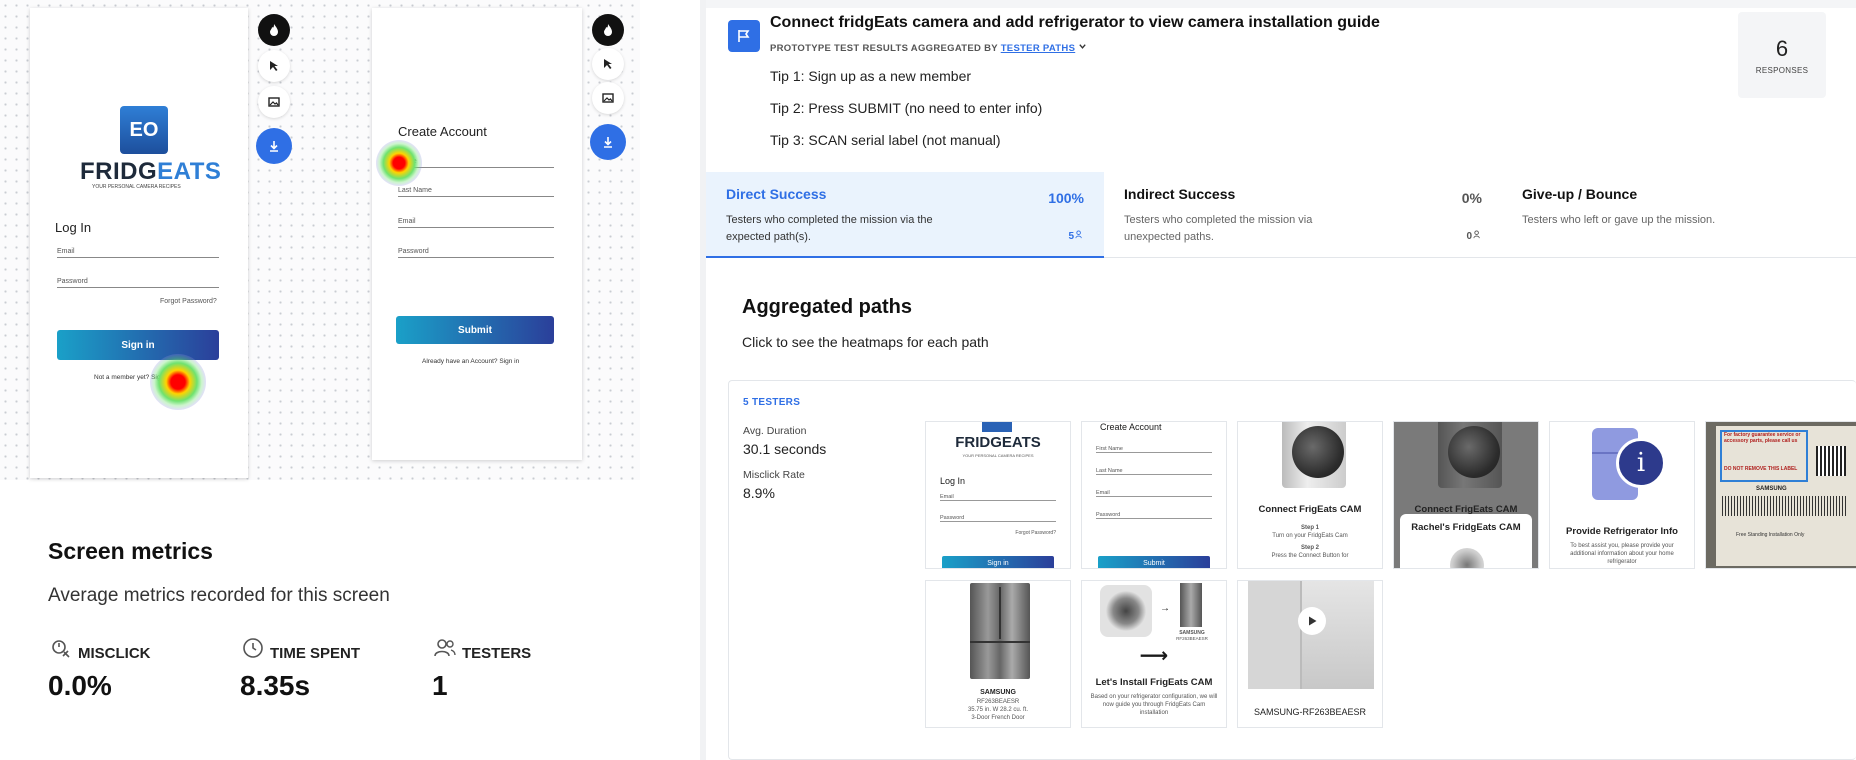  Describe the element at coordinates (188, 301) in the screenshot. I see `forgot-password-link: Forgot Password?` at that location.